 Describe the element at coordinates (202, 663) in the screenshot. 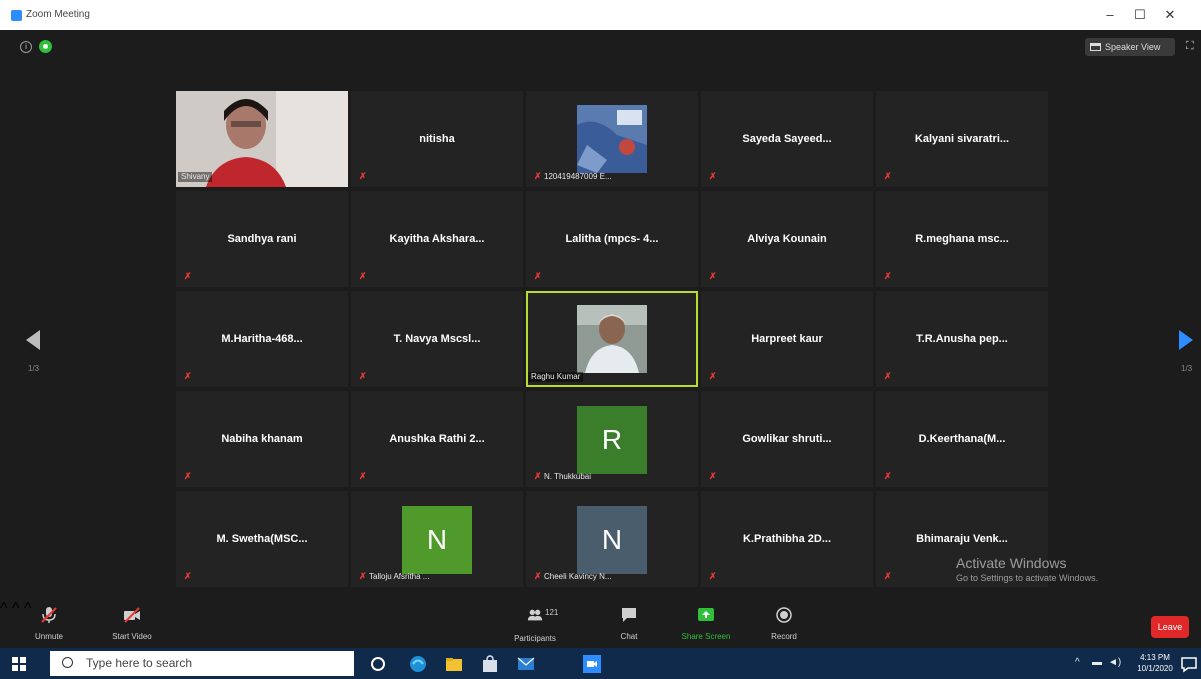

I see `taskbar-search-box: Type here to search` at that location.